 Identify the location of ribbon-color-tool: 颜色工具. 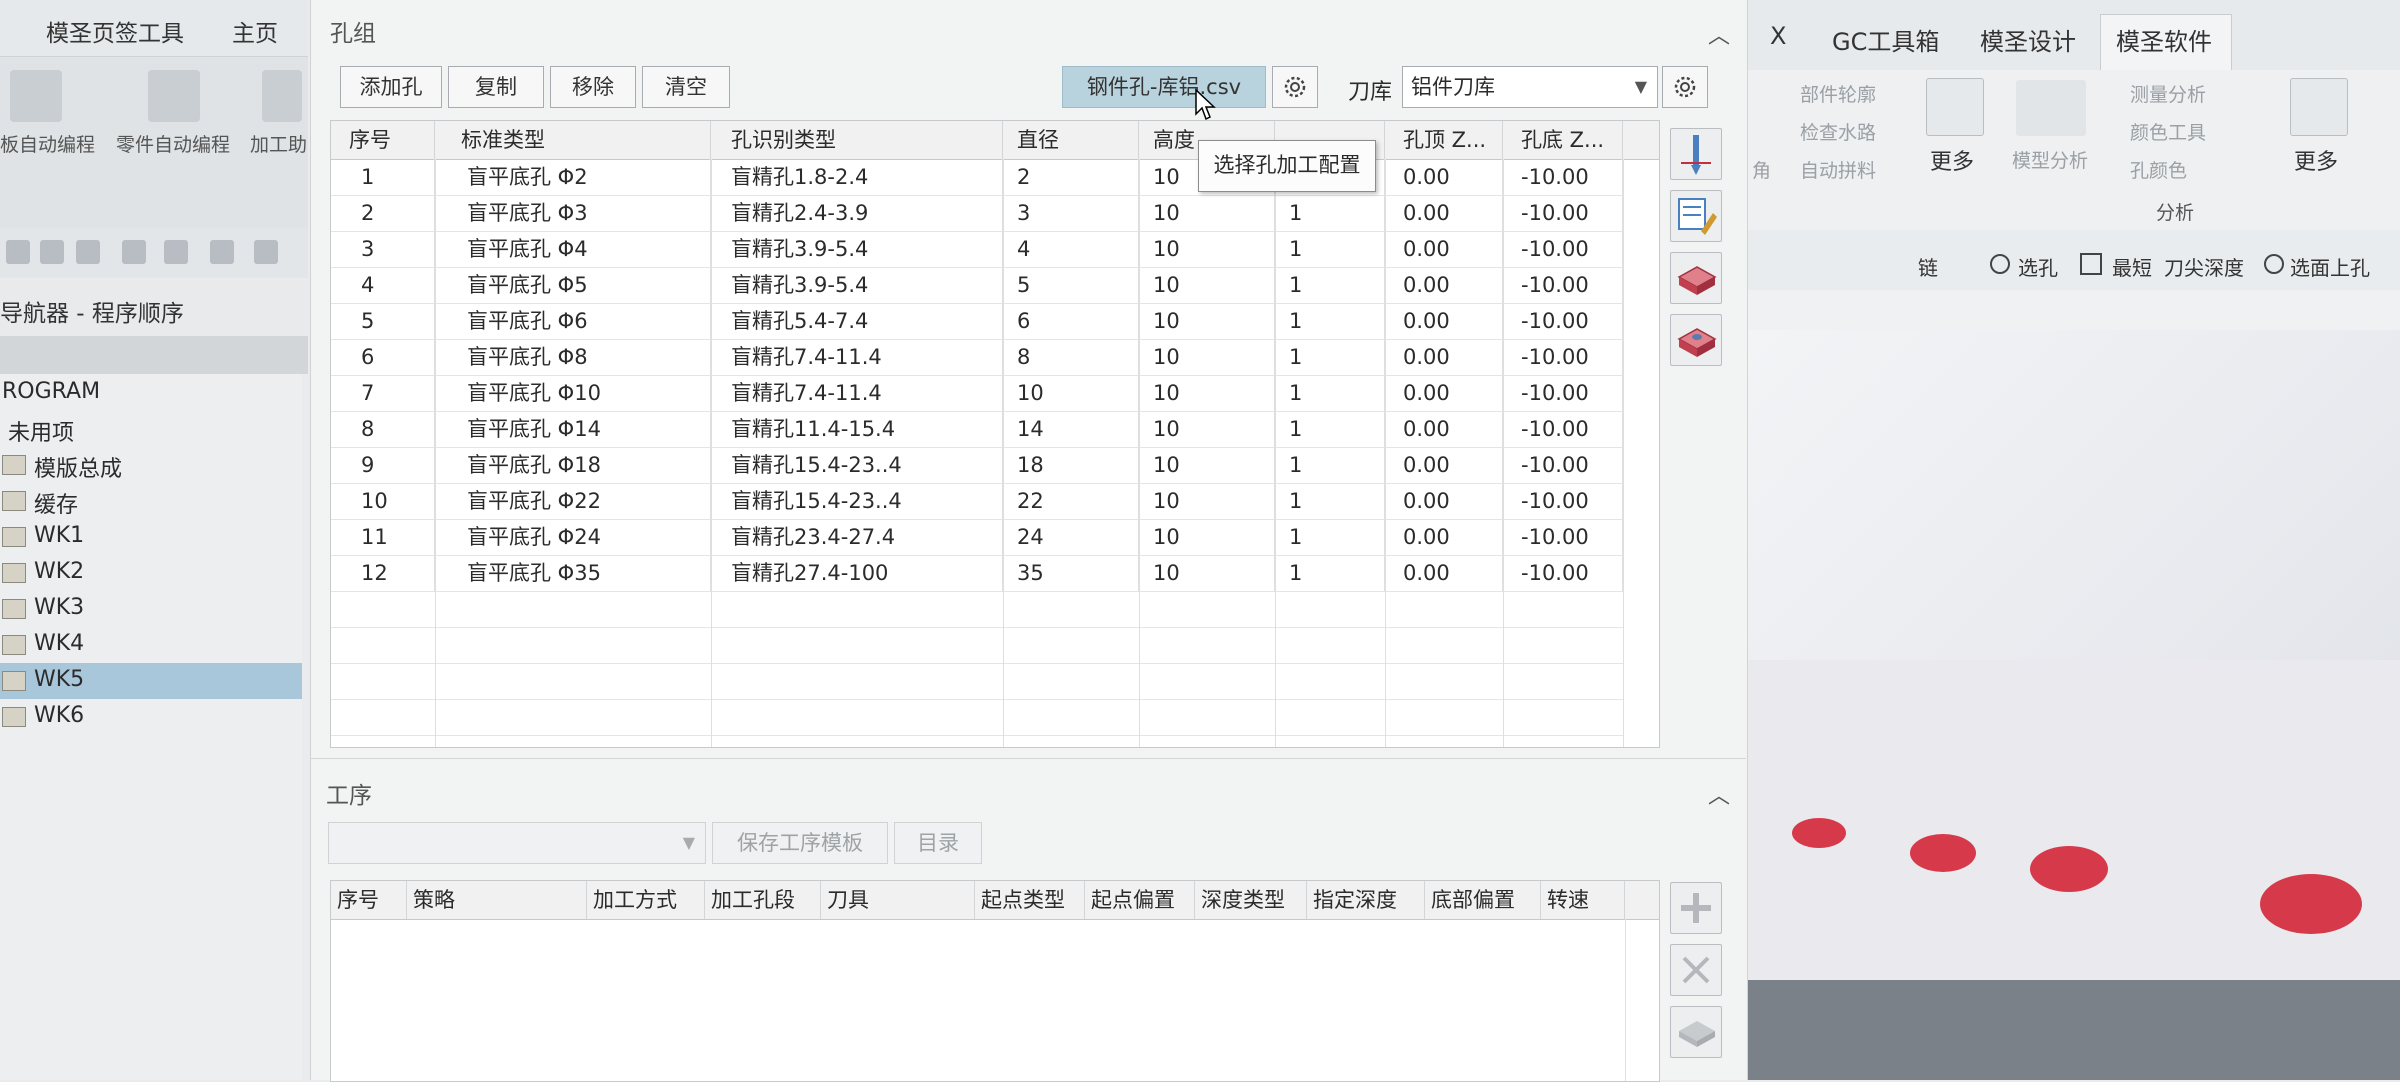
(2168, 131).